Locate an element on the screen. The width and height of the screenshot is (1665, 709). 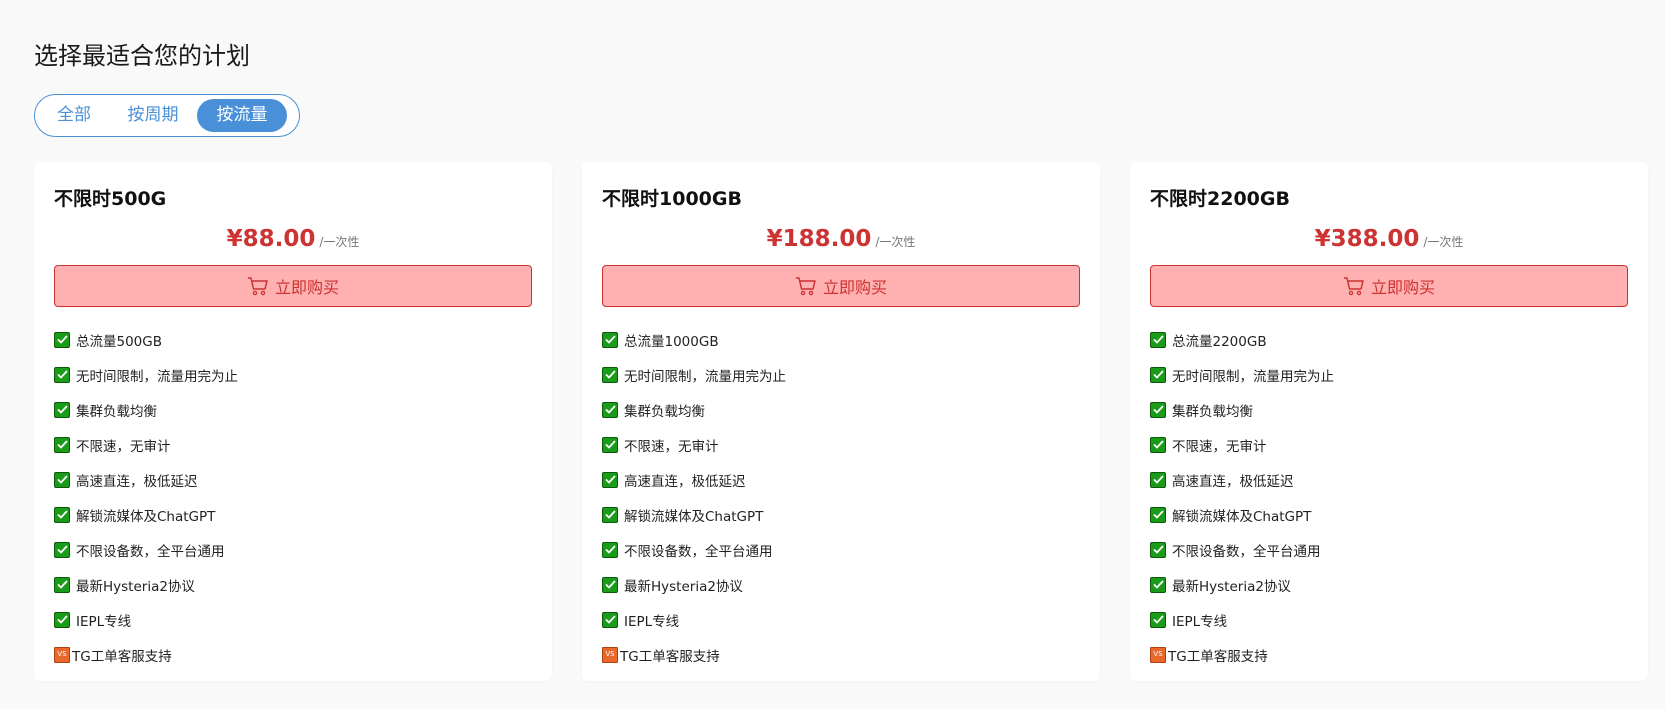
price-row: ¥88.00/一次性 is located at coordinates (293, 239).